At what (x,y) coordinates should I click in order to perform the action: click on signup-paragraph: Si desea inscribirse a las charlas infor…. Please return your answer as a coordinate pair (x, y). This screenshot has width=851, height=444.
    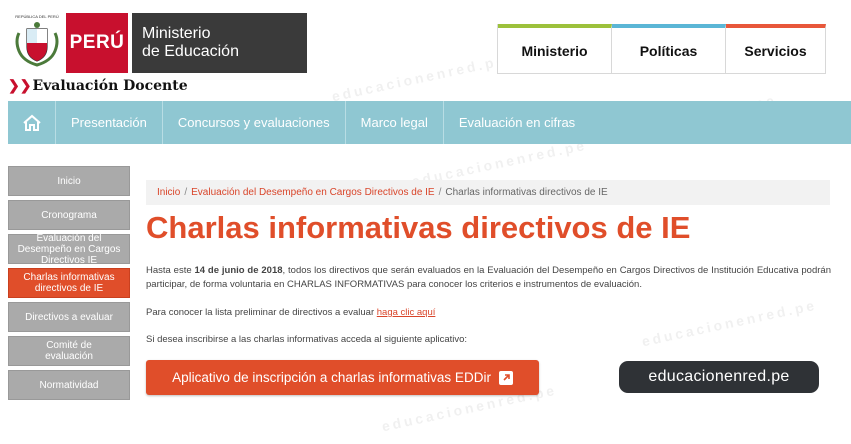
    Looking at the image, I should click on (307, 339).